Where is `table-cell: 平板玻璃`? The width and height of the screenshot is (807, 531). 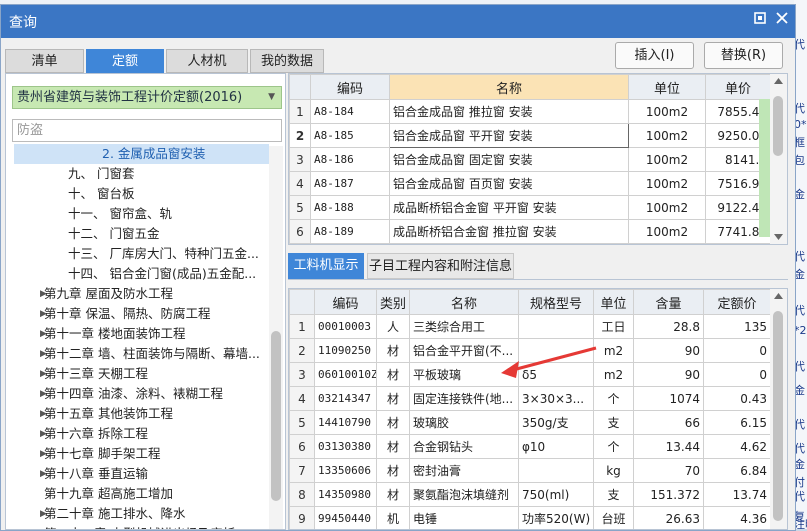 table-cell: 平板玻璃 is located at coordinates (464, 374).